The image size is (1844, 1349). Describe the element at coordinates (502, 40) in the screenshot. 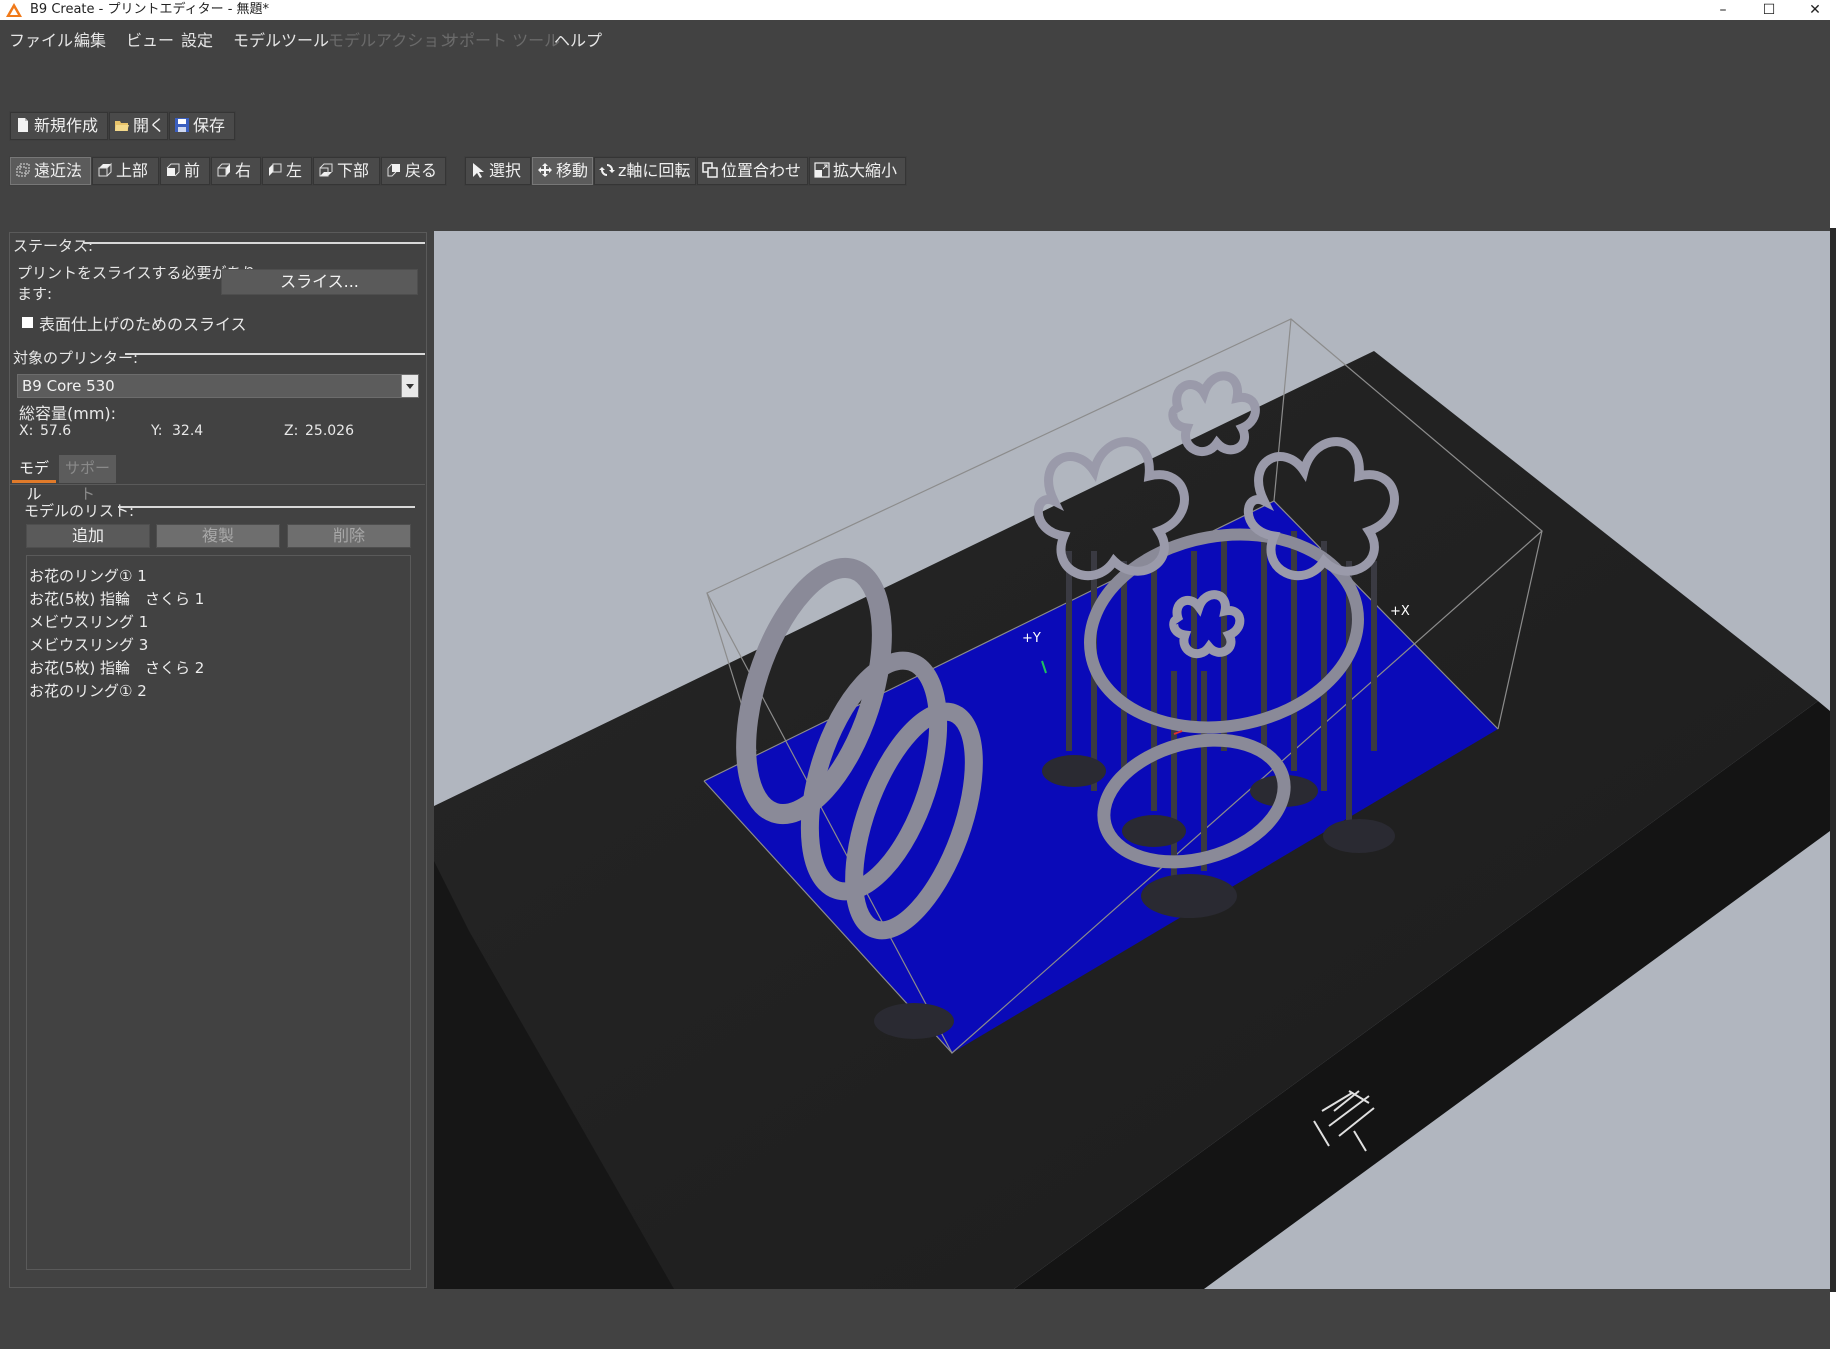

I see `menu-support-tools: サポート ツール` at that location.